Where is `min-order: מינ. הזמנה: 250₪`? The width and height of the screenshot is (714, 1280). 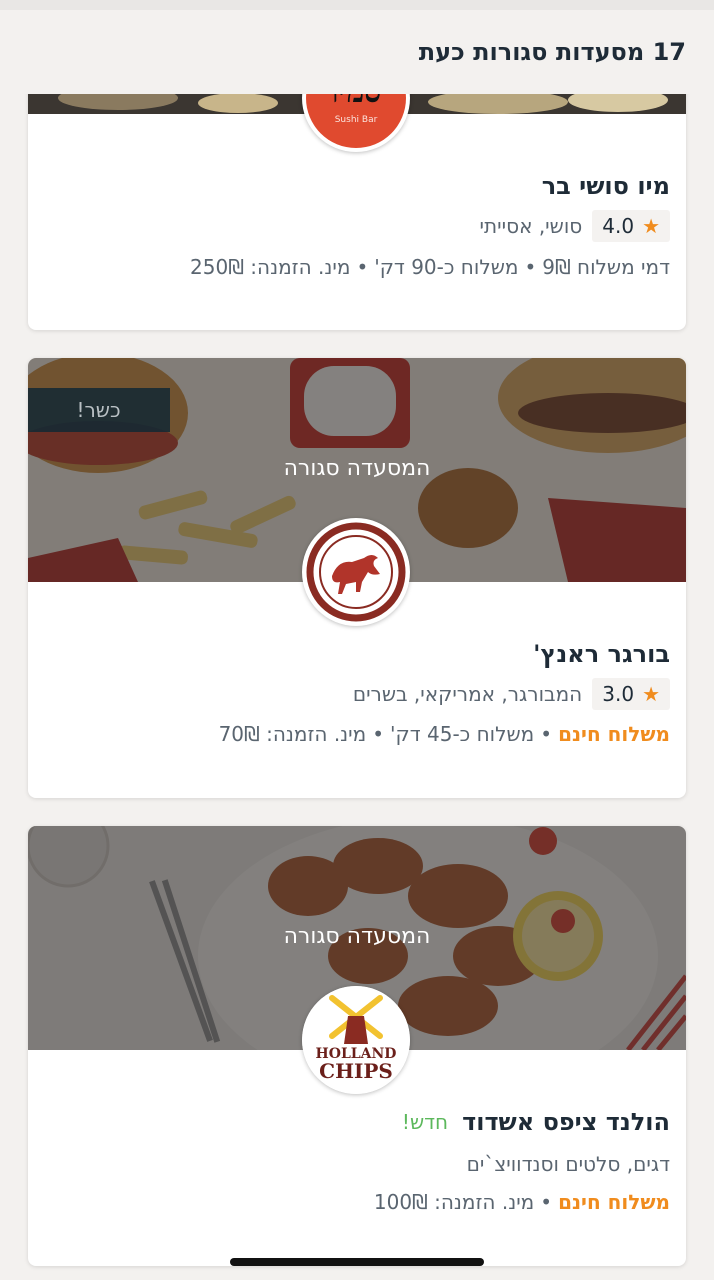
min-order: מינ. הזמנה: 250₪ is located at coordinates (270, 267).